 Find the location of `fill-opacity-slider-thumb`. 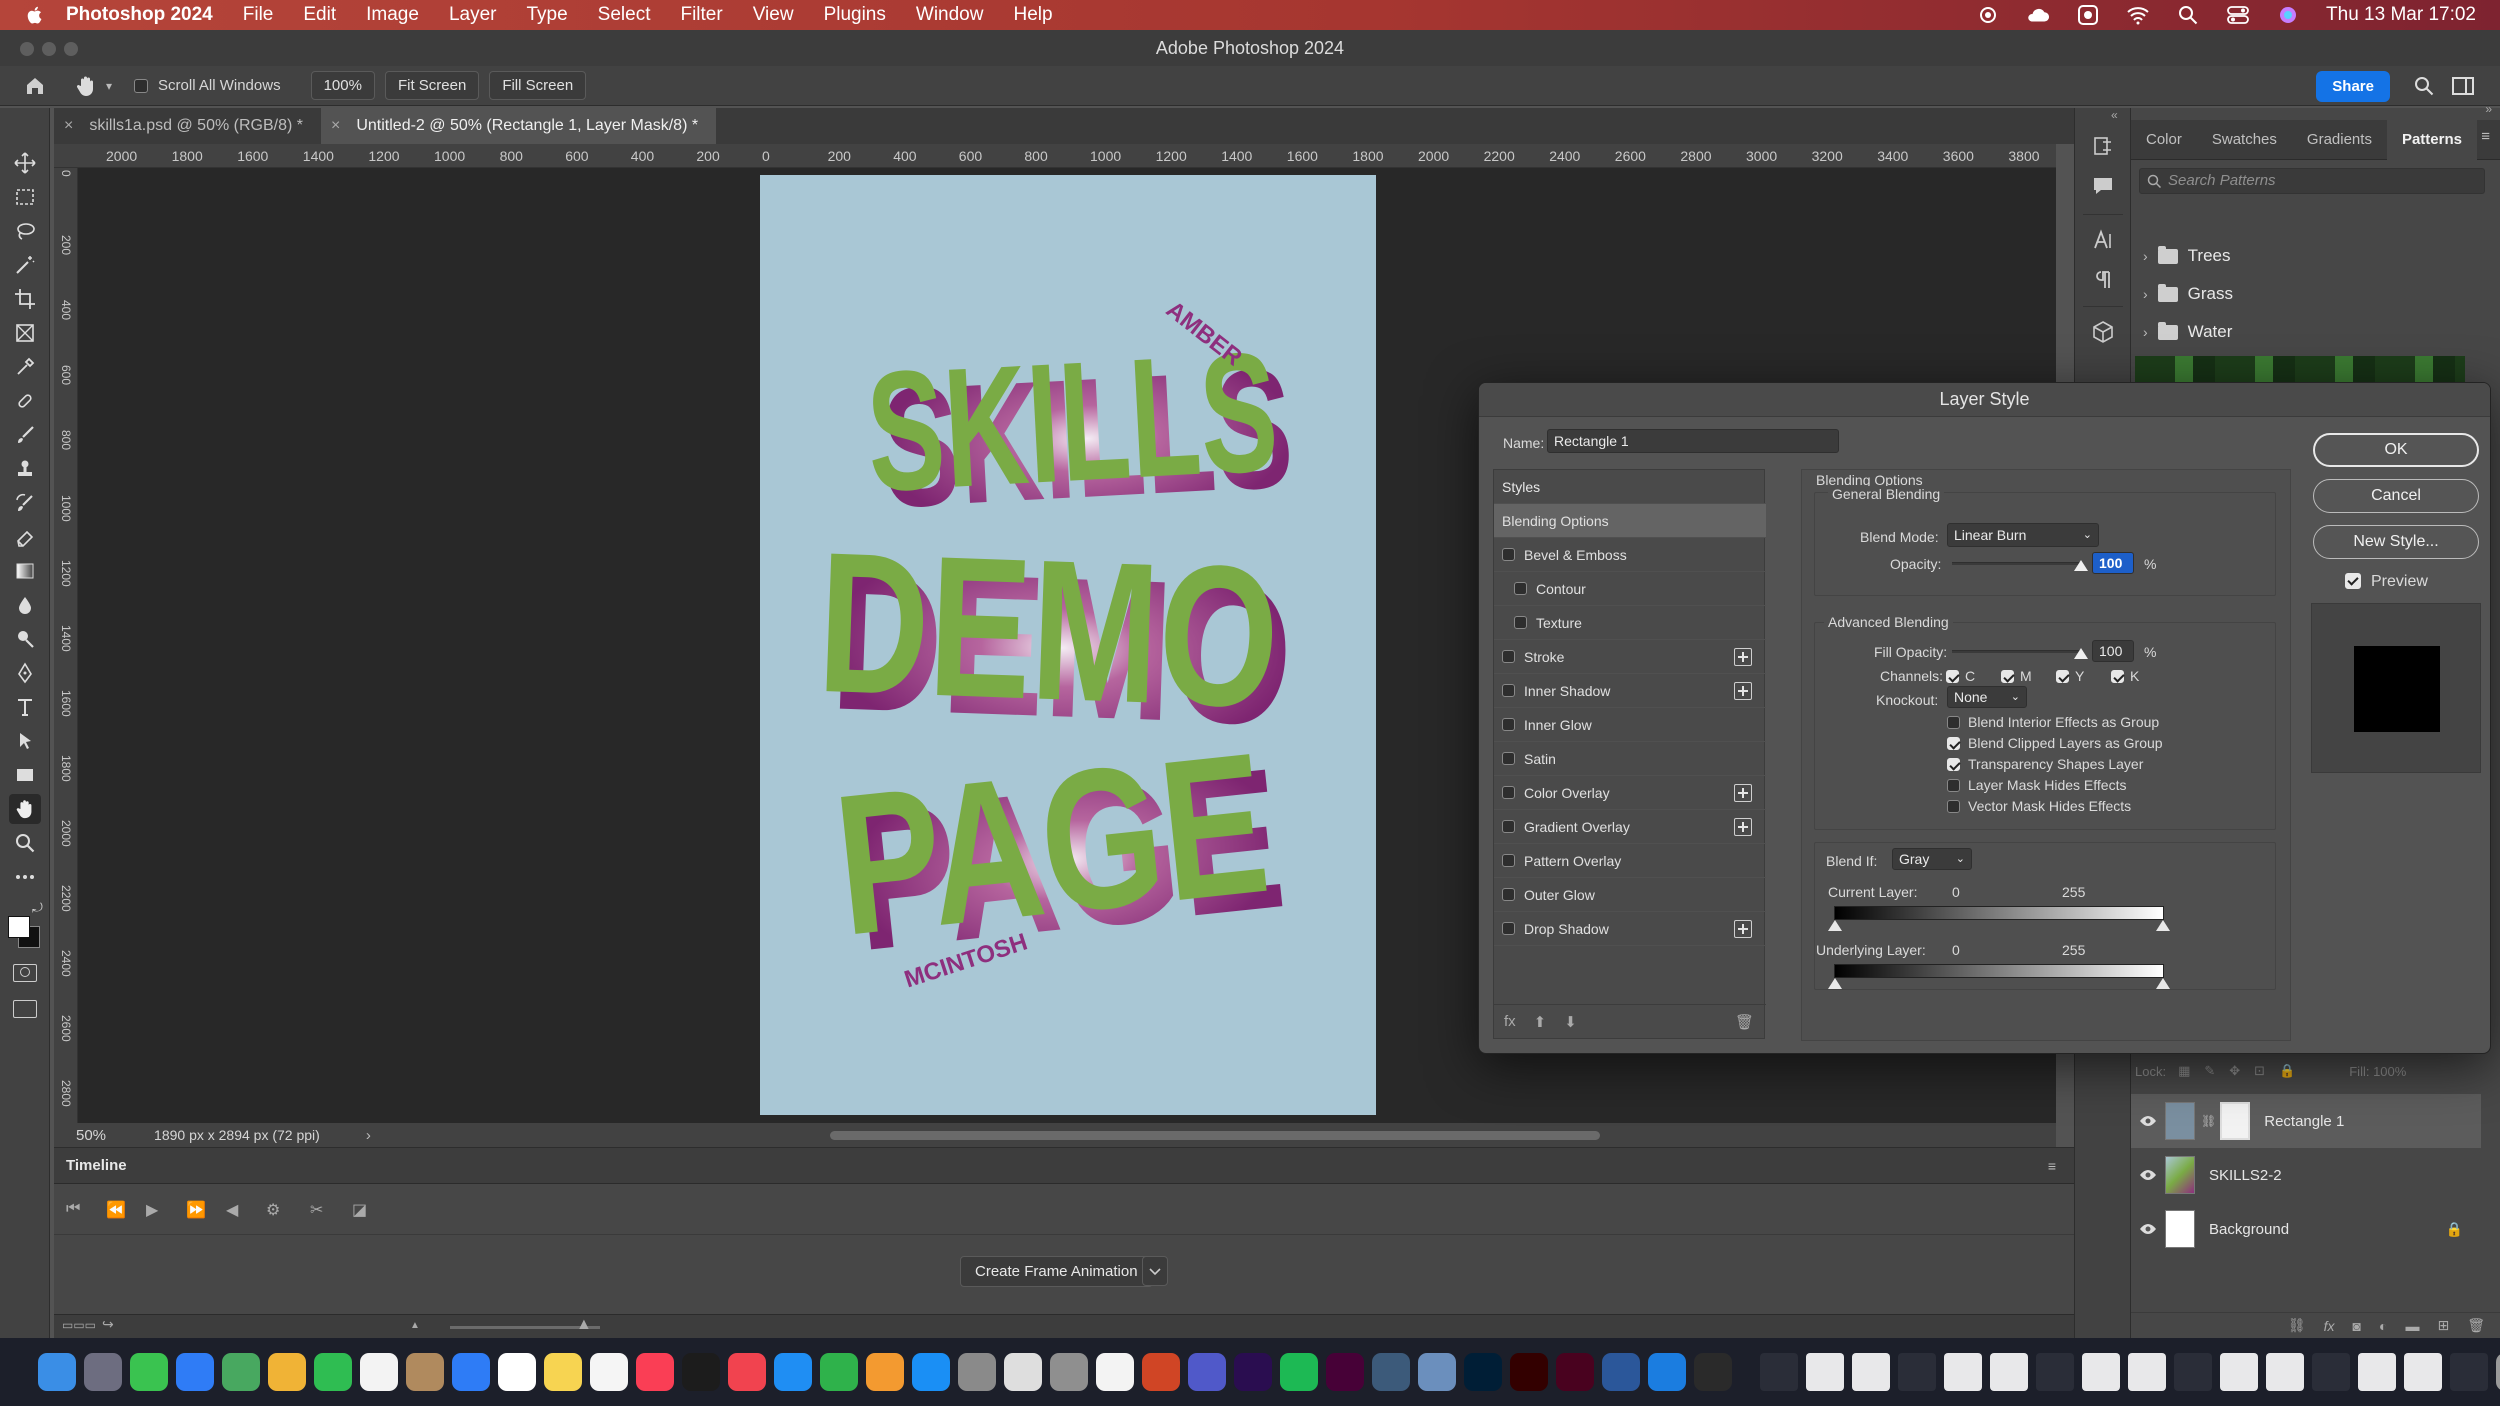

fill-opacity-slider-thumb is located at coordinates (2081, 653).